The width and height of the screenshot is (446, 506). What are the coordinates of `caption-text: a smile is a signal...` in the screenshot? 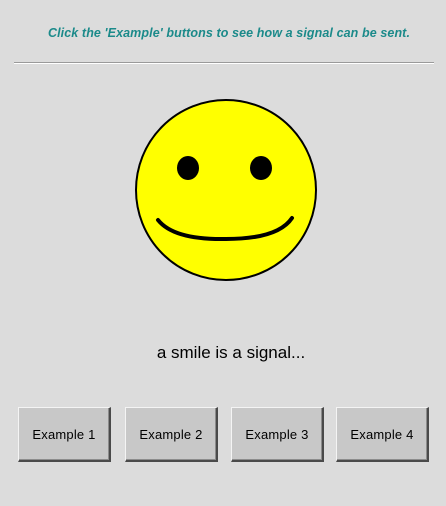 It's located at (231, 352).